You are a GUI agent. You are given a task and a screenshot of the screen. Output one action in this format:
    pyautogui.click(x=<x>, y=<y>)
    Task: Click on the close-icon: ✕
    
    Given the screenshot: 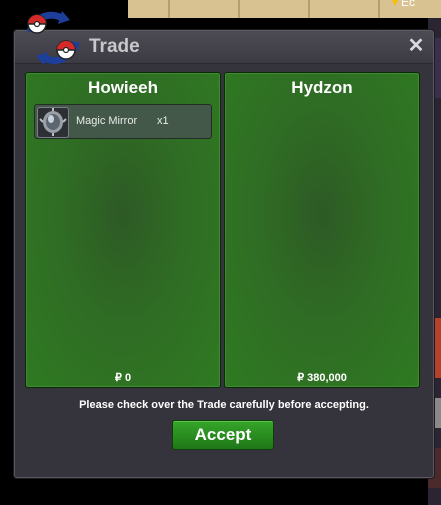 What is the action you would take?
    pyautogui.click(x=416, y=46)
    